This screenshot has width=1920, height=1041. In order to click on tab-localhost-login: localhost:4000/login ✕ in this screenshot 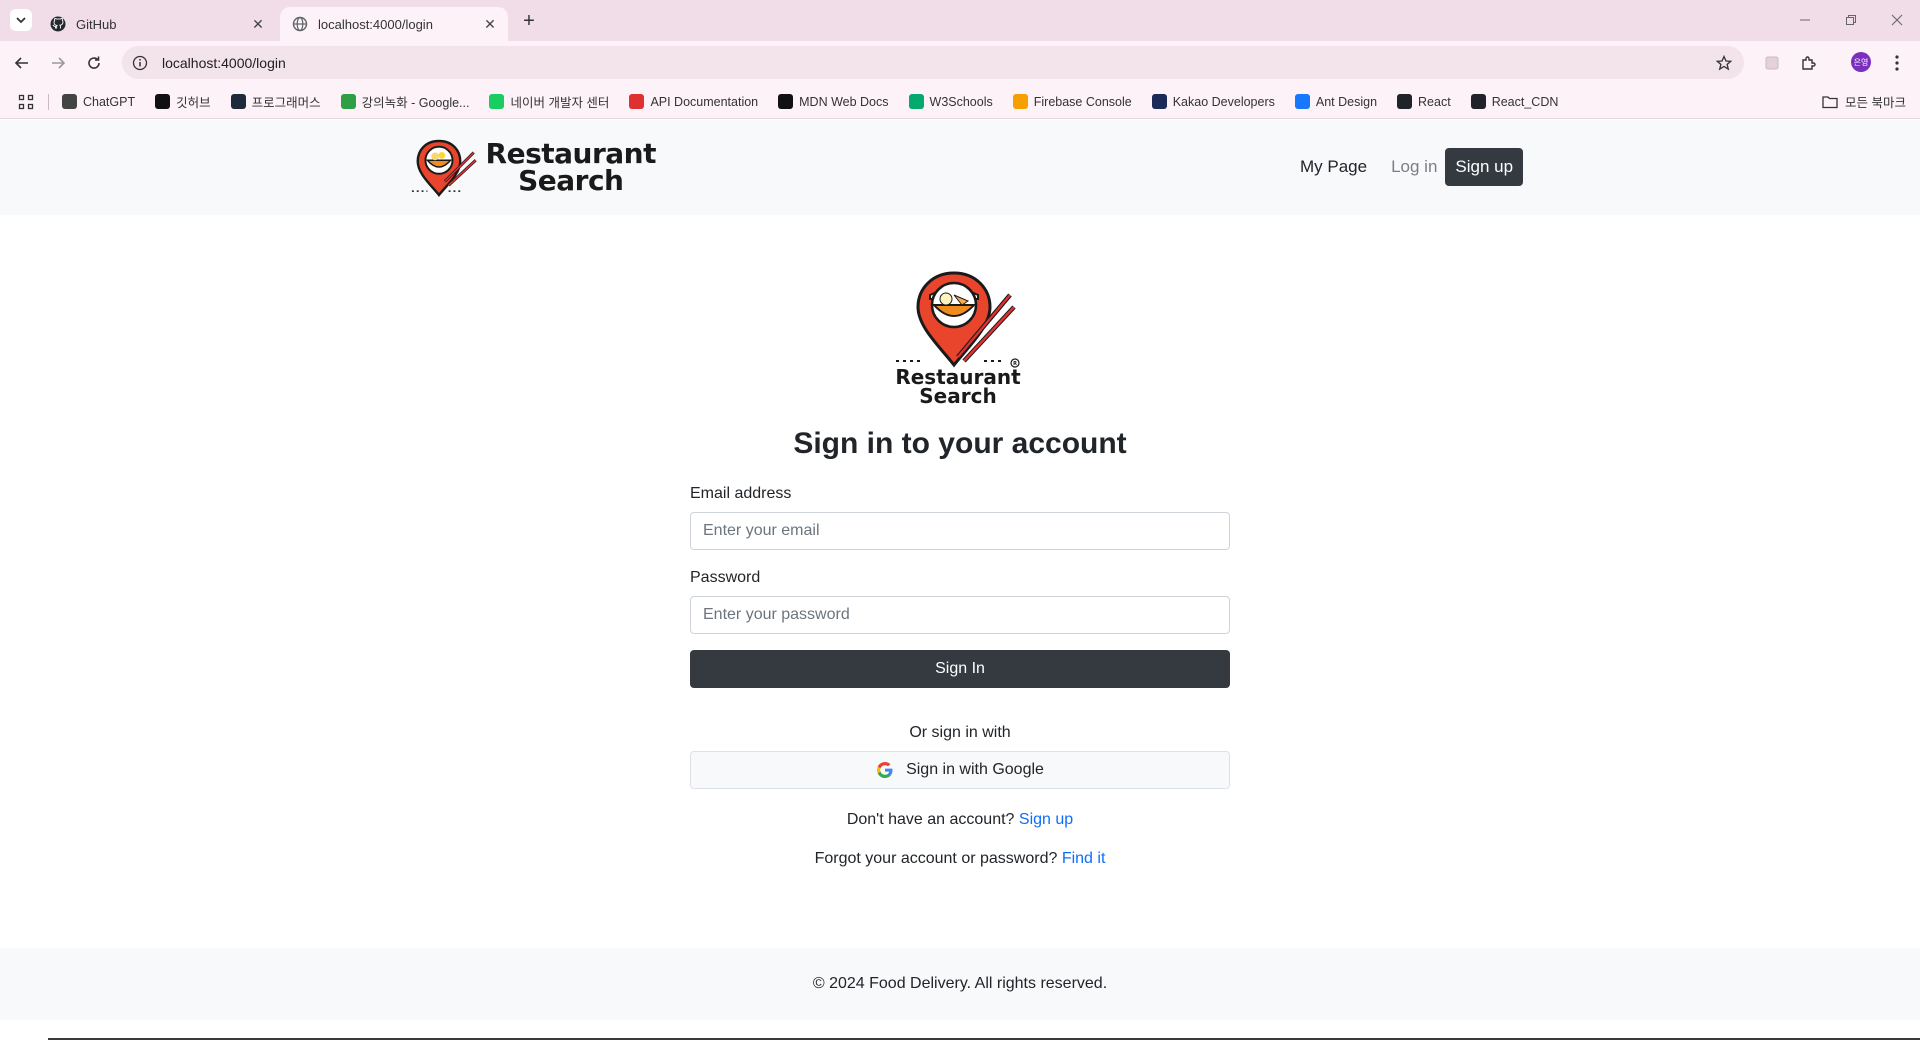, I will do `click(394, 24)`.